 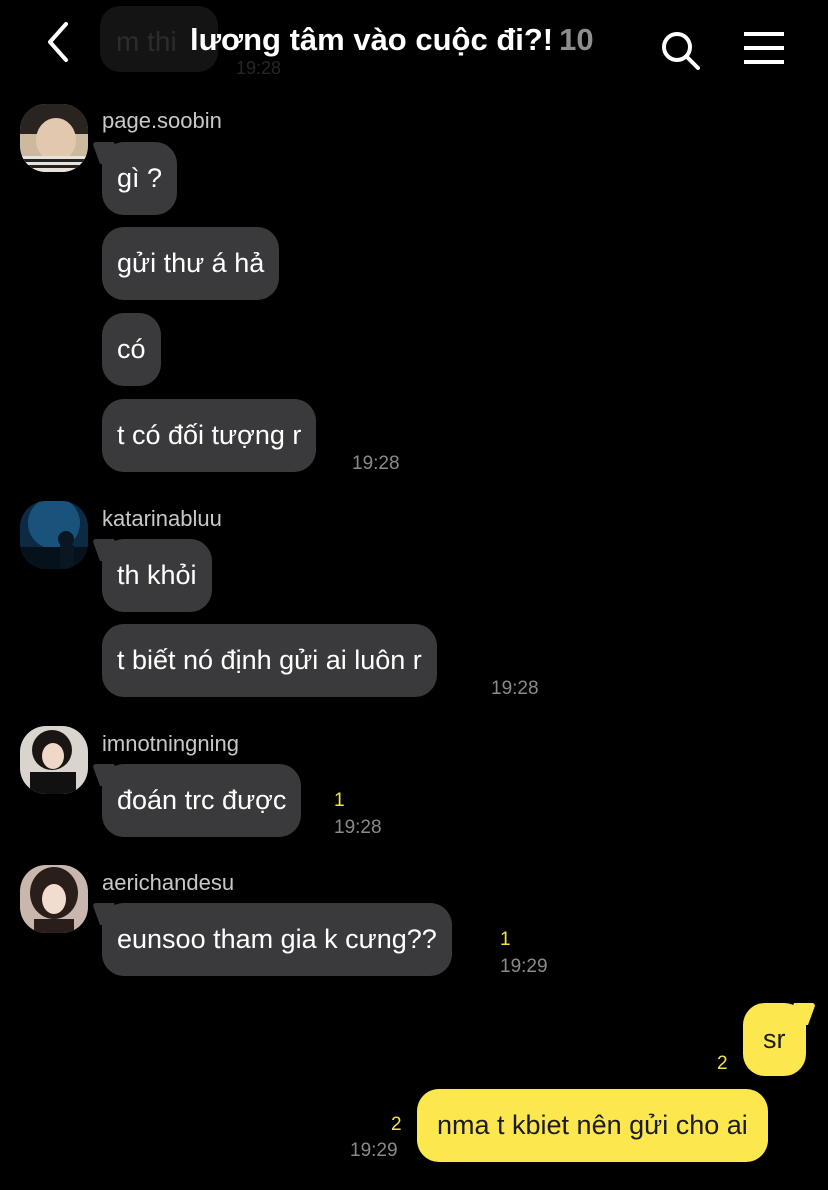 I want to click on sender-name: page.soobin, so click(x=162, y=120).